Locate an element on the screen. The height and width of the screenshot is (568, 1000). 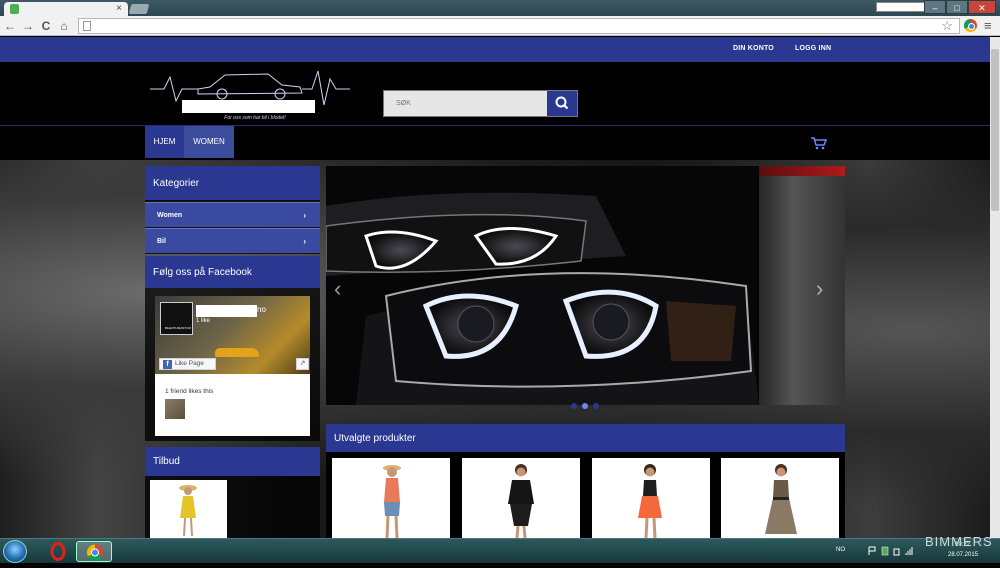
forward-icon: → is located at coordinates (28, 26).